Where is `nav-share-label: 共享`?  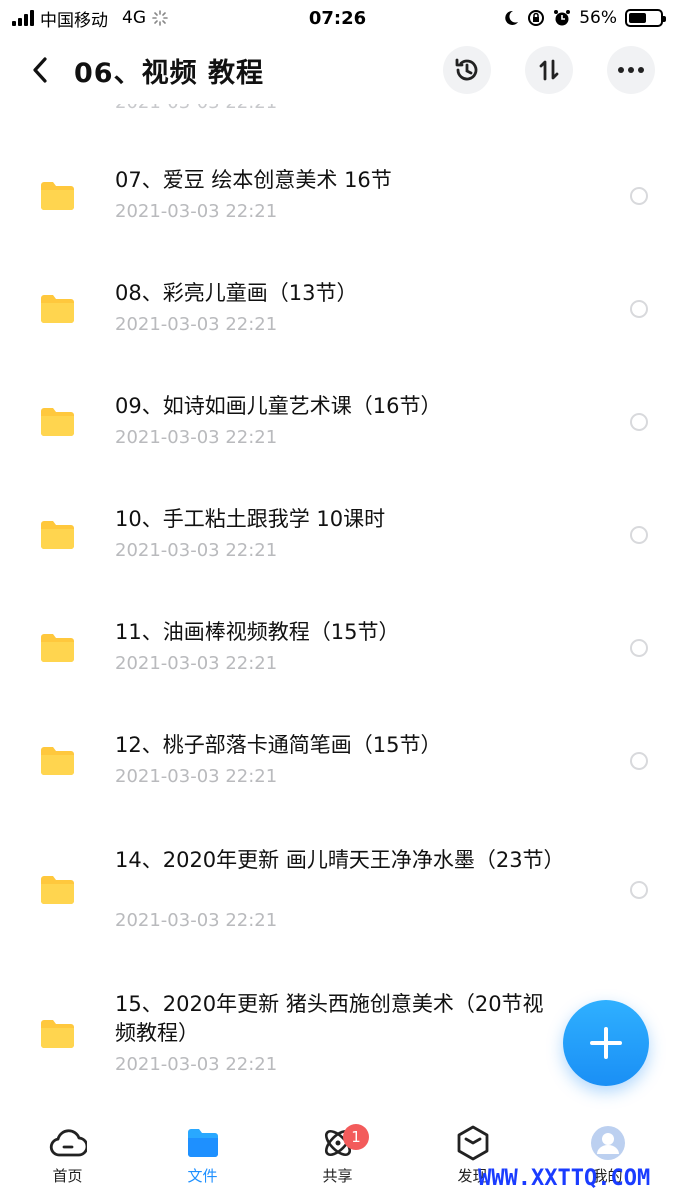
nav-share-label: 共享 is located at coordinates (337, 1176).